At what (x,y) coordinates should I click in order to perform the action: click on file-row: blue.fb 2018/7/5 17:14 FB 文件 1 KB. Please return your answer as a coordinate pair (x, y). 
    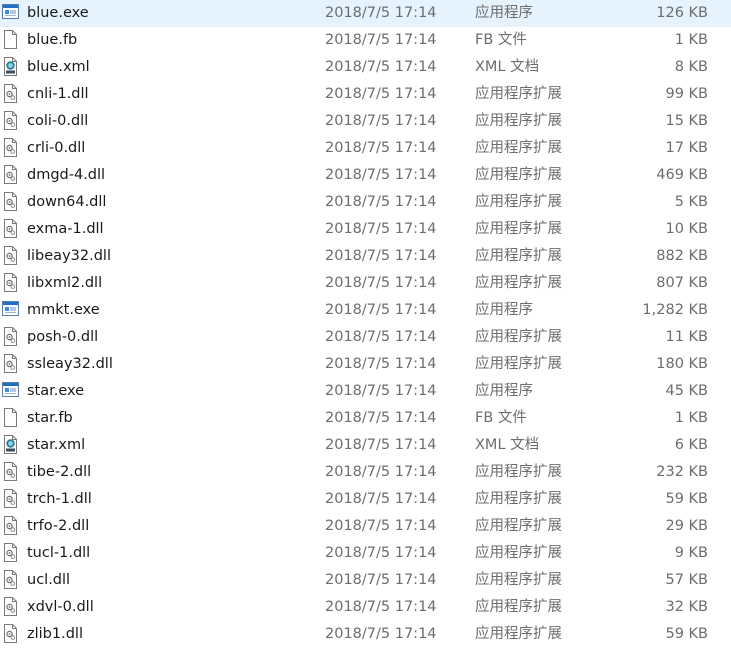
    Looking at the image, I should click on (365, 40).